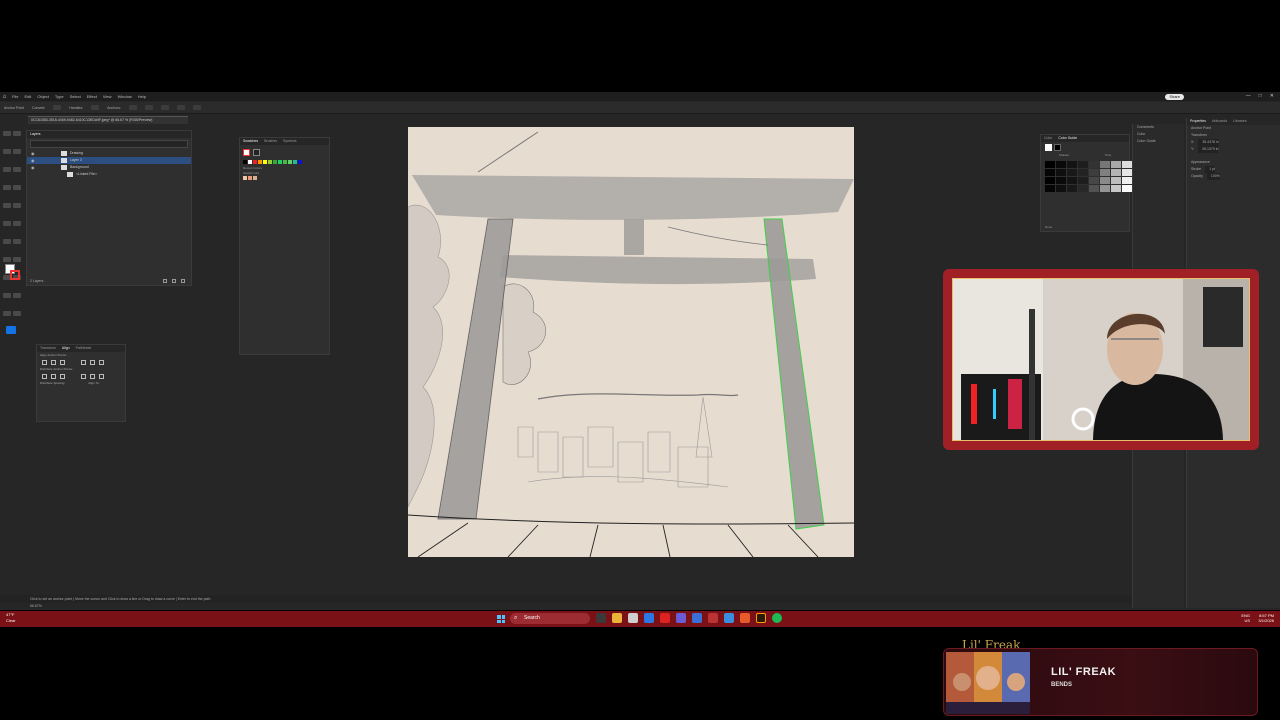  Describe the element at coordinates (83, 376) in the screenshot. I see `distribute-left-icon` at that location.